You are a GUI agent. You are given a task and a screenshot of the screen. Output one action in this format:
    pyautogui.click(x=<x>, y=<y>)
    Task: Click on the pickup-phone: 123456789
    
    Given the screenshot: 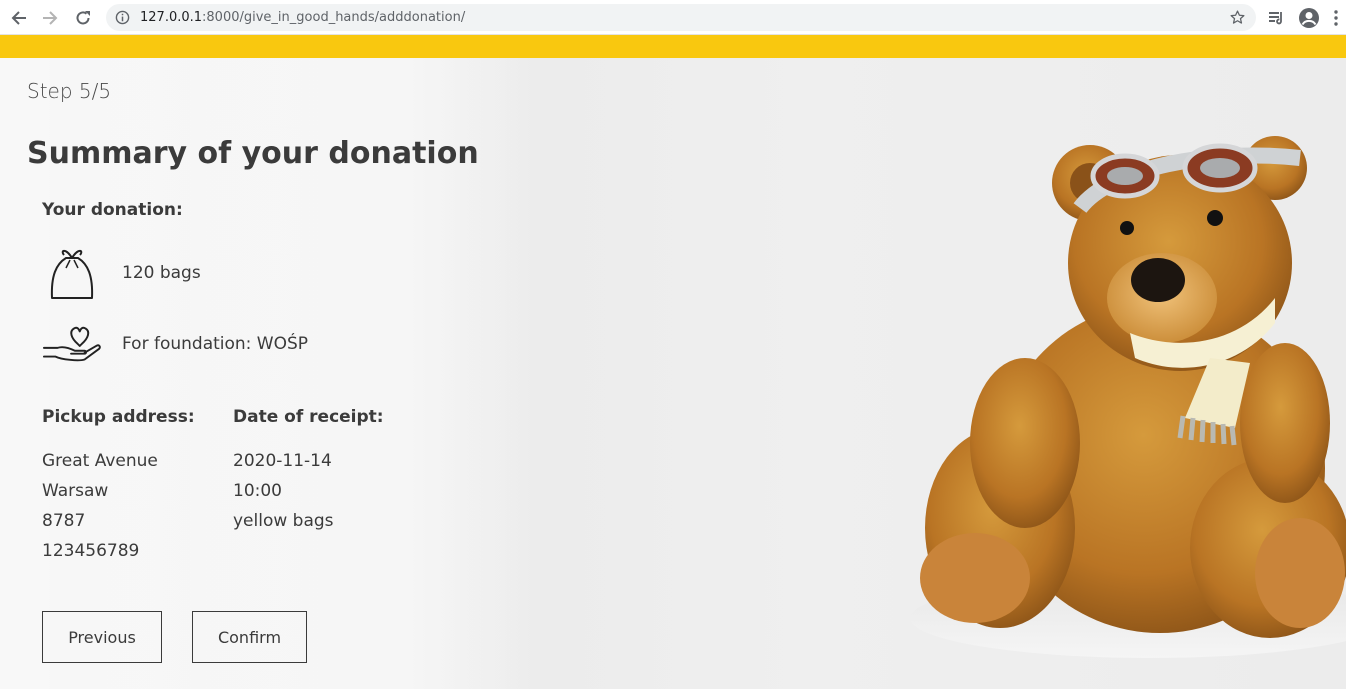 What is the action you would take?
    pyautogui.click(x=91, y=551)
    